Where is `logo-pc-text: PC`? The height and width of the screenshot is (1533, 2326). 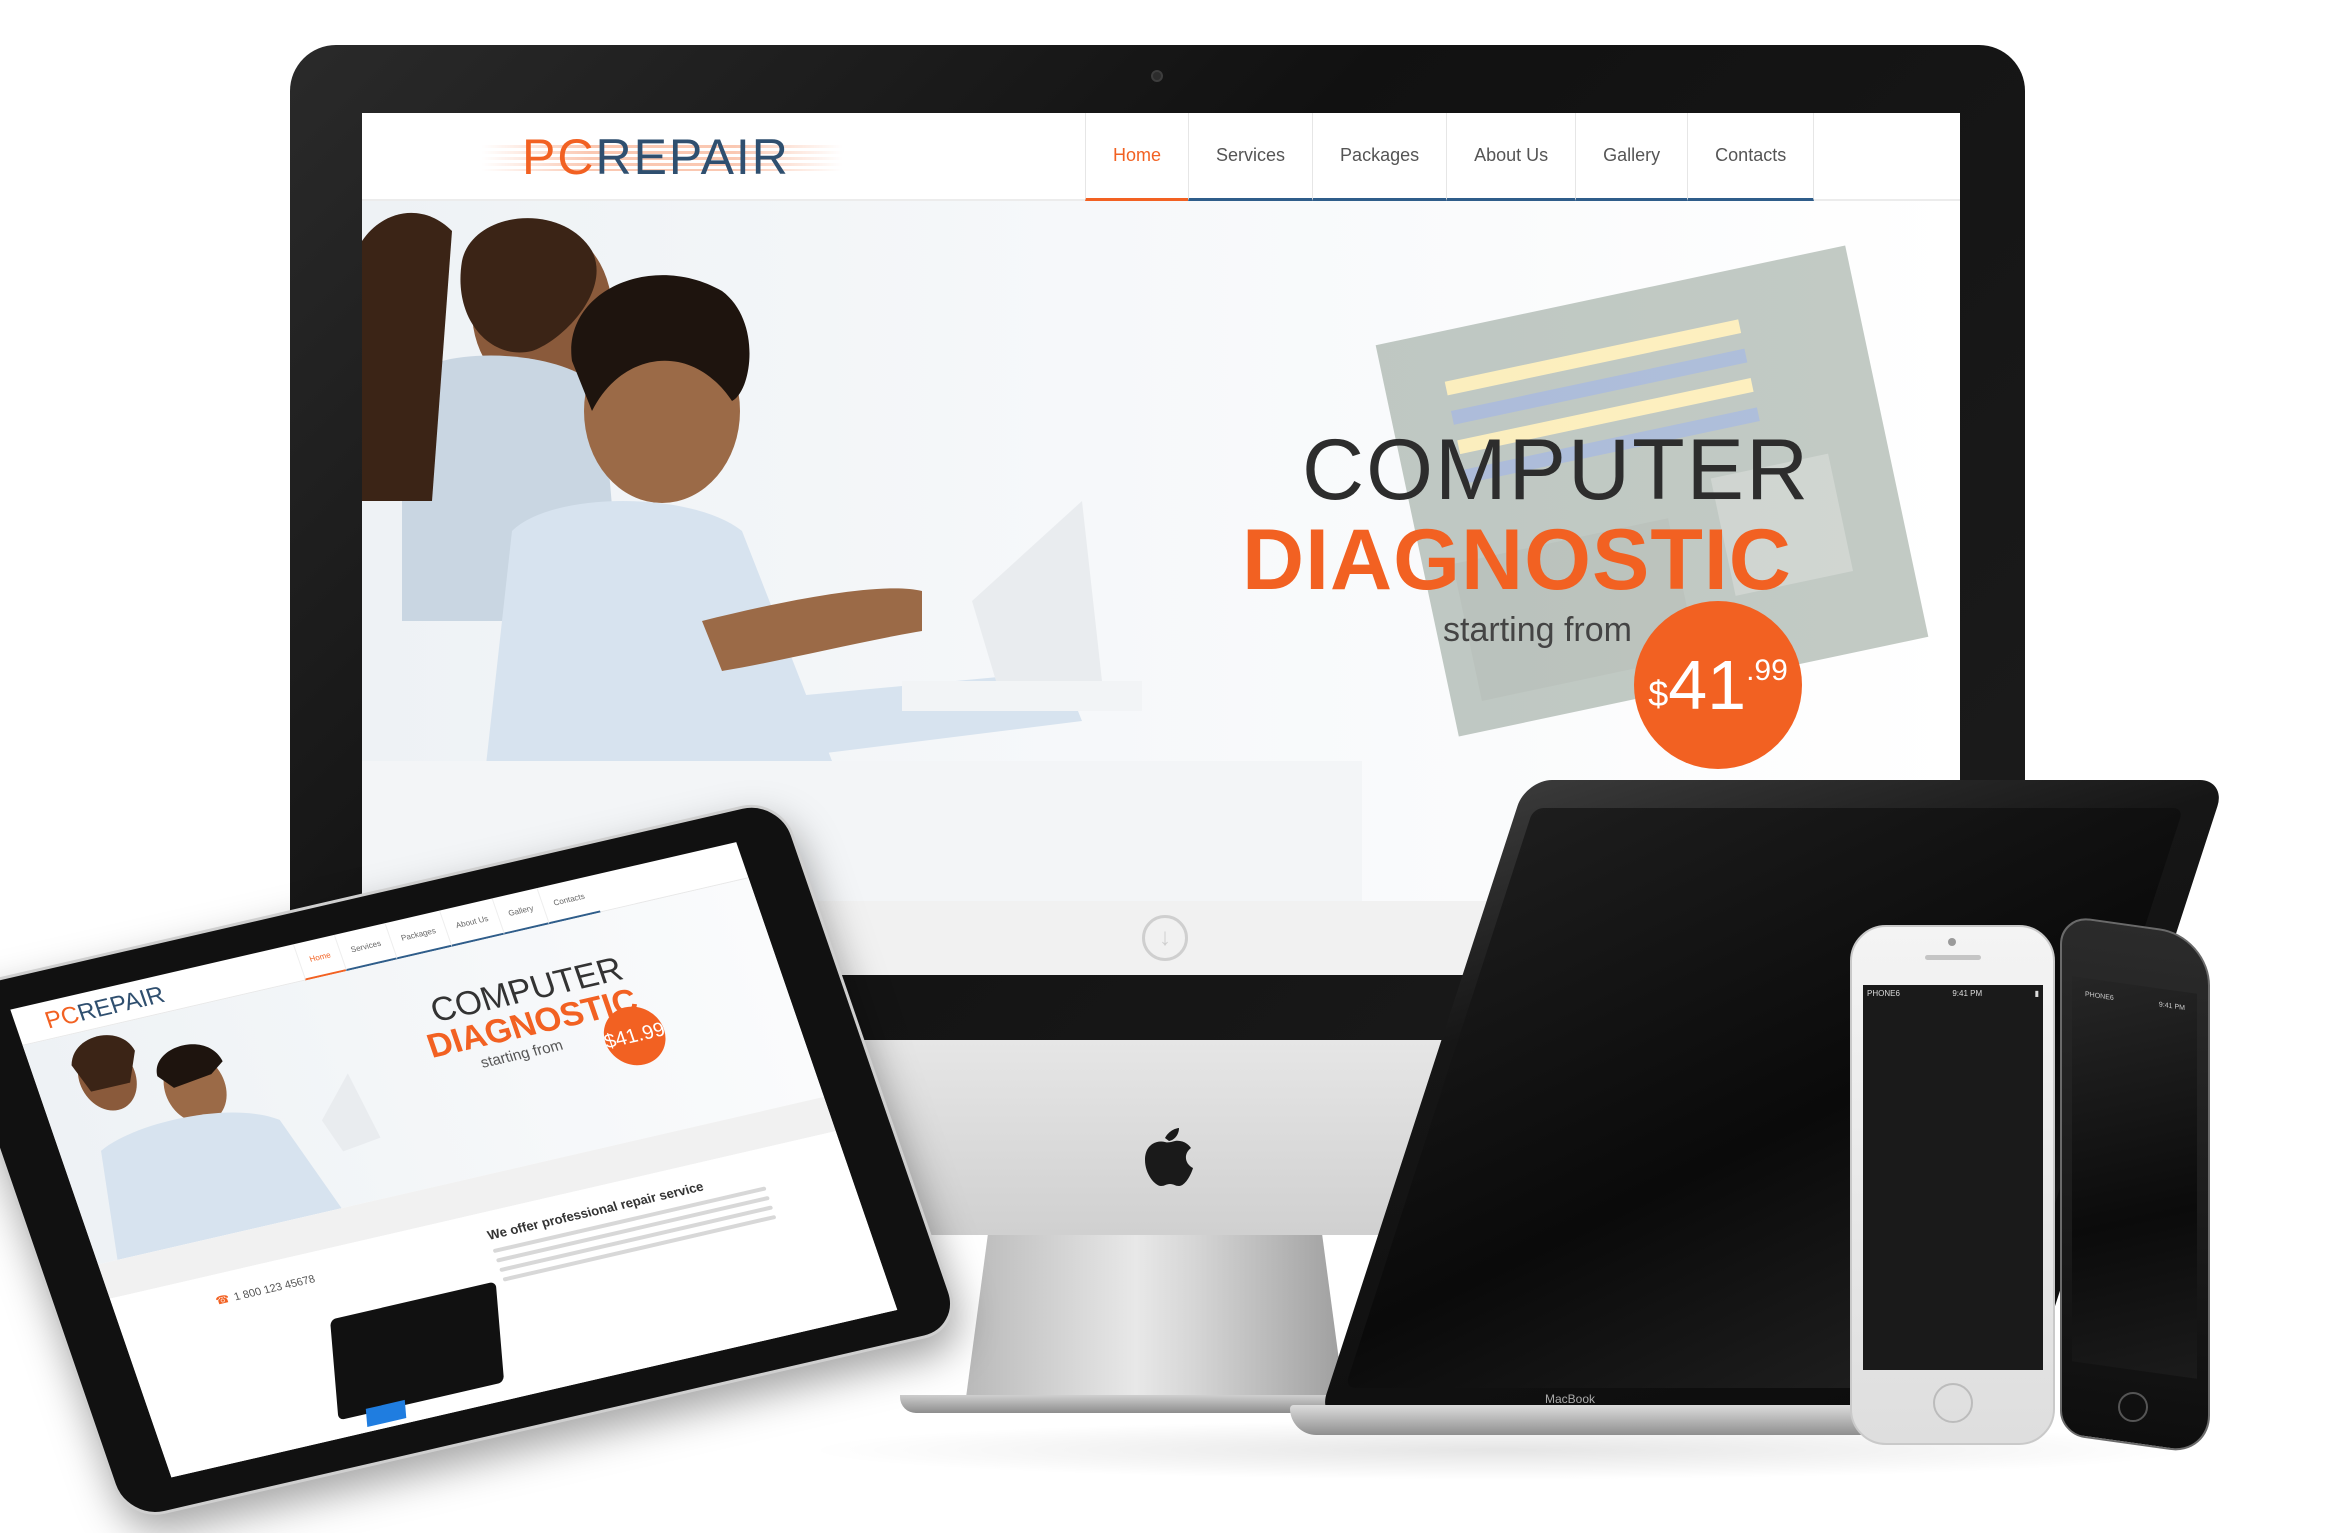
logo-pc-text: PC is located at coordinates (559, 157).